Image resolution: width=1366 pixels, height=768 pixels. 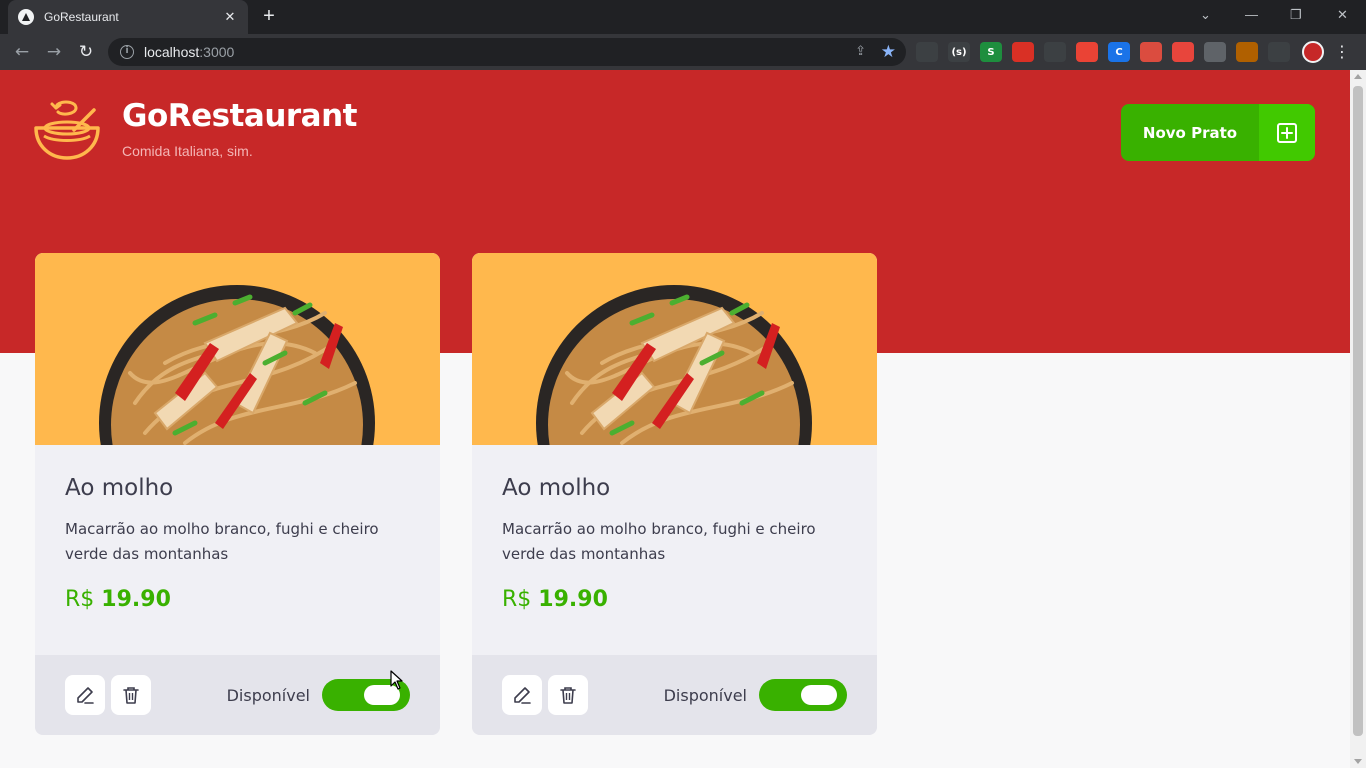 I want to click on new-dish-label: Novo Prato, so click(x=1190, y=132).